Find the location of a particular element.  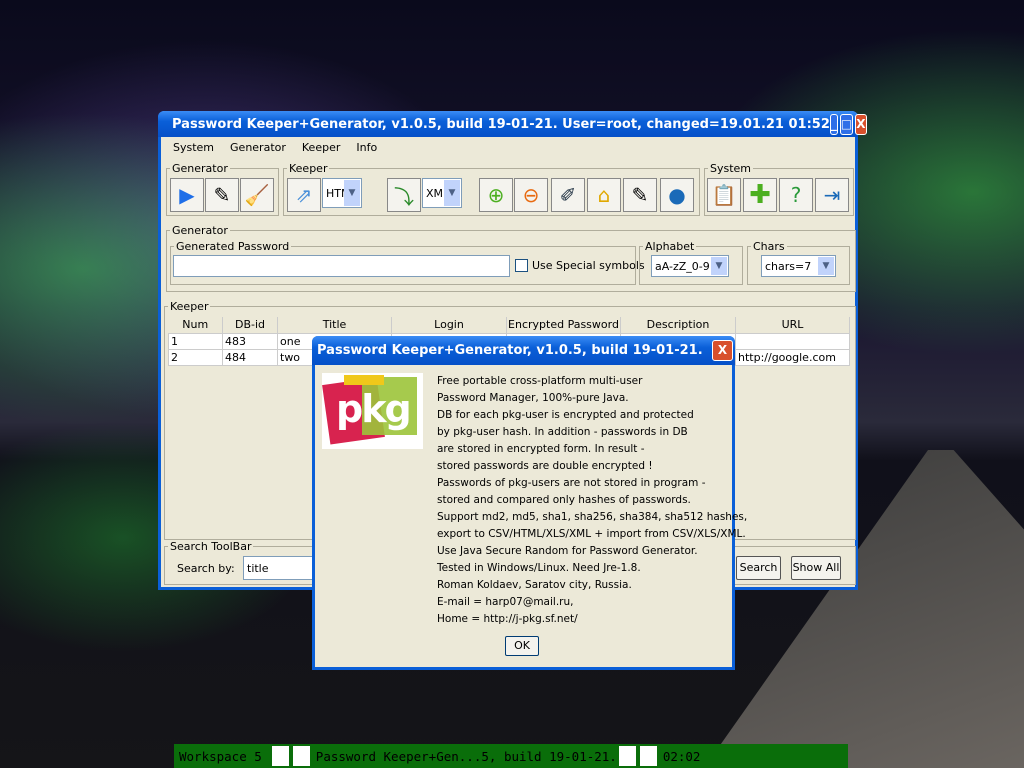

generate-button: ▶ is located at coordinates (187, 195).